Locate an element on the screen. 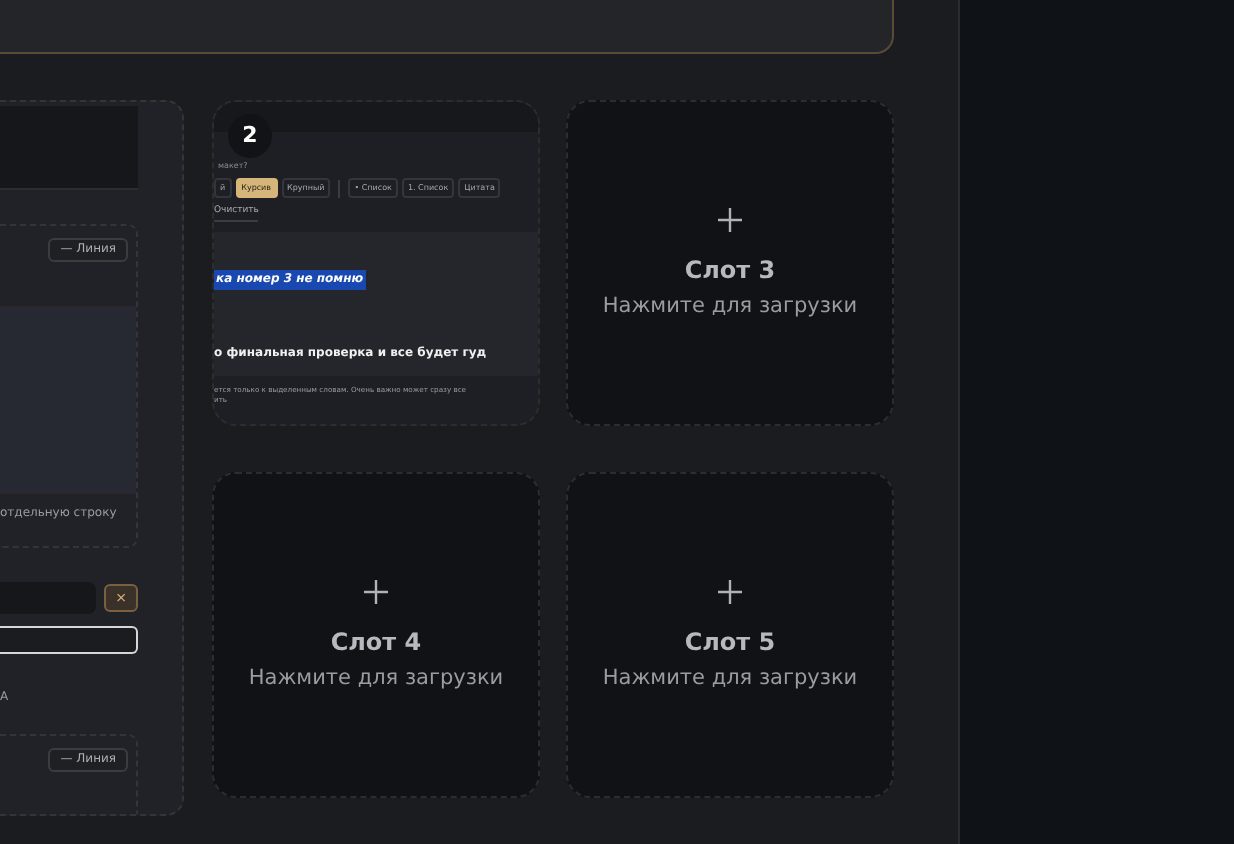 This screenshot has height=844, width=1234. upload-slot: Слот 4 Нажмите для загрузки is located at coordinates (376, 635).